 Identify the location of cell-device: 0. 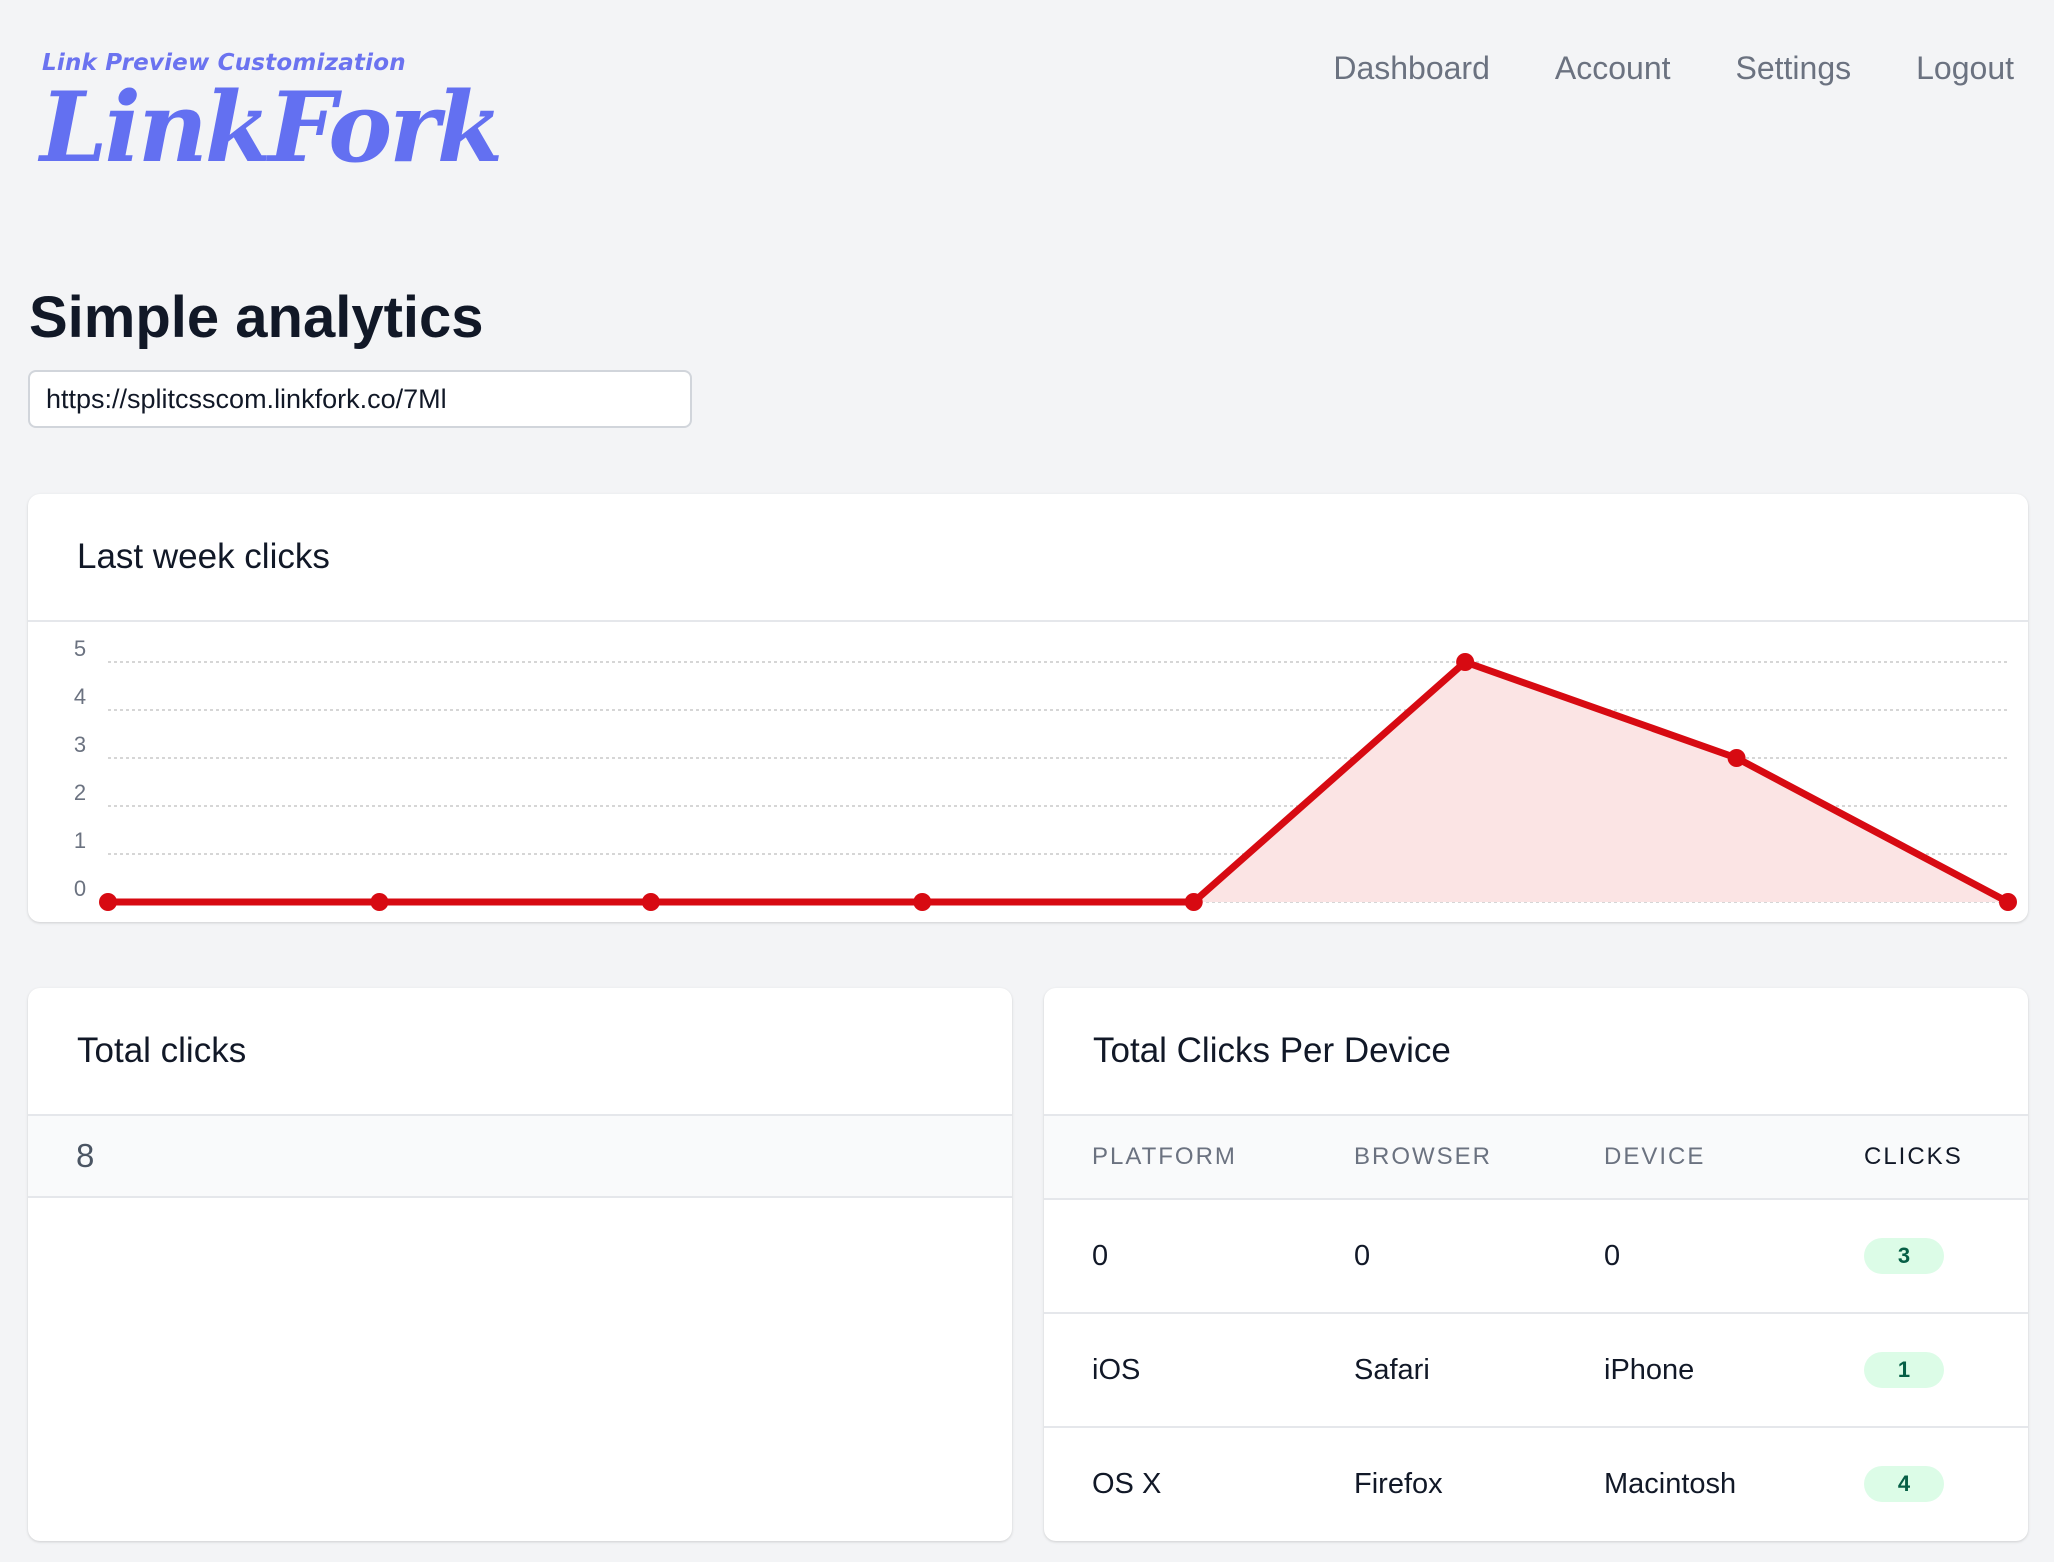
(1734, 1256).